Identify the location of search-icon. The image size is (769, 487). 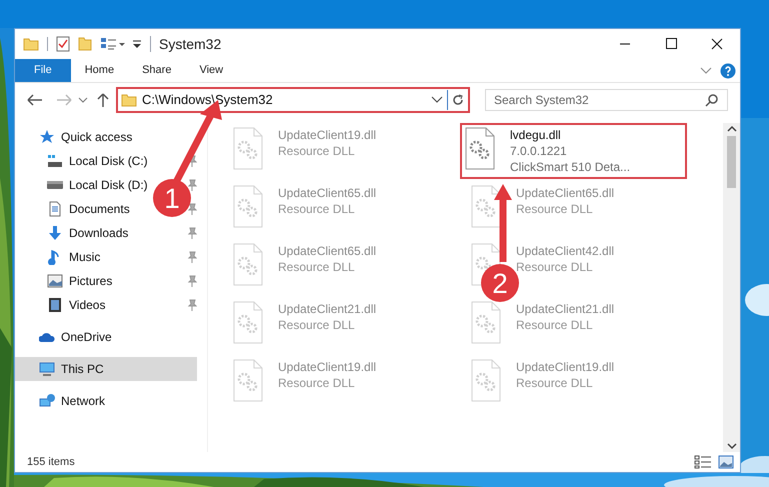
(712, 100).